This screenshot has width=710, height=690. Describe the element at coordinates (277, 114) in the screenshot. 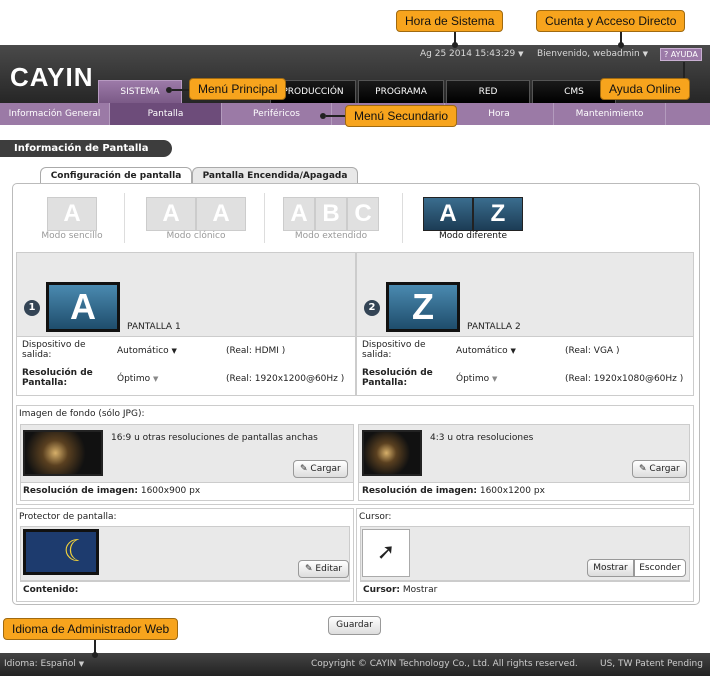

I see `sub-nav-perifericos: Periféricos` at that location.